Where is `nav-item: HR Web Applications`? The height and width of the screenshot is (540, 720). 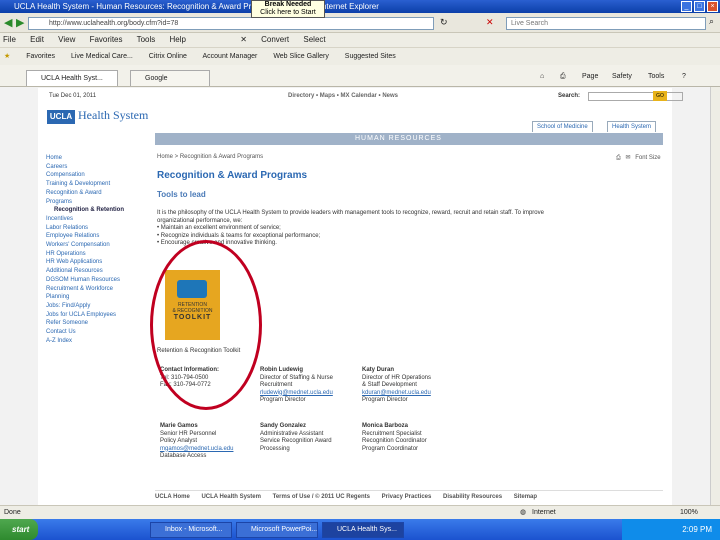
nav-item: HR Web Applications is located at coordinates (98, 262).